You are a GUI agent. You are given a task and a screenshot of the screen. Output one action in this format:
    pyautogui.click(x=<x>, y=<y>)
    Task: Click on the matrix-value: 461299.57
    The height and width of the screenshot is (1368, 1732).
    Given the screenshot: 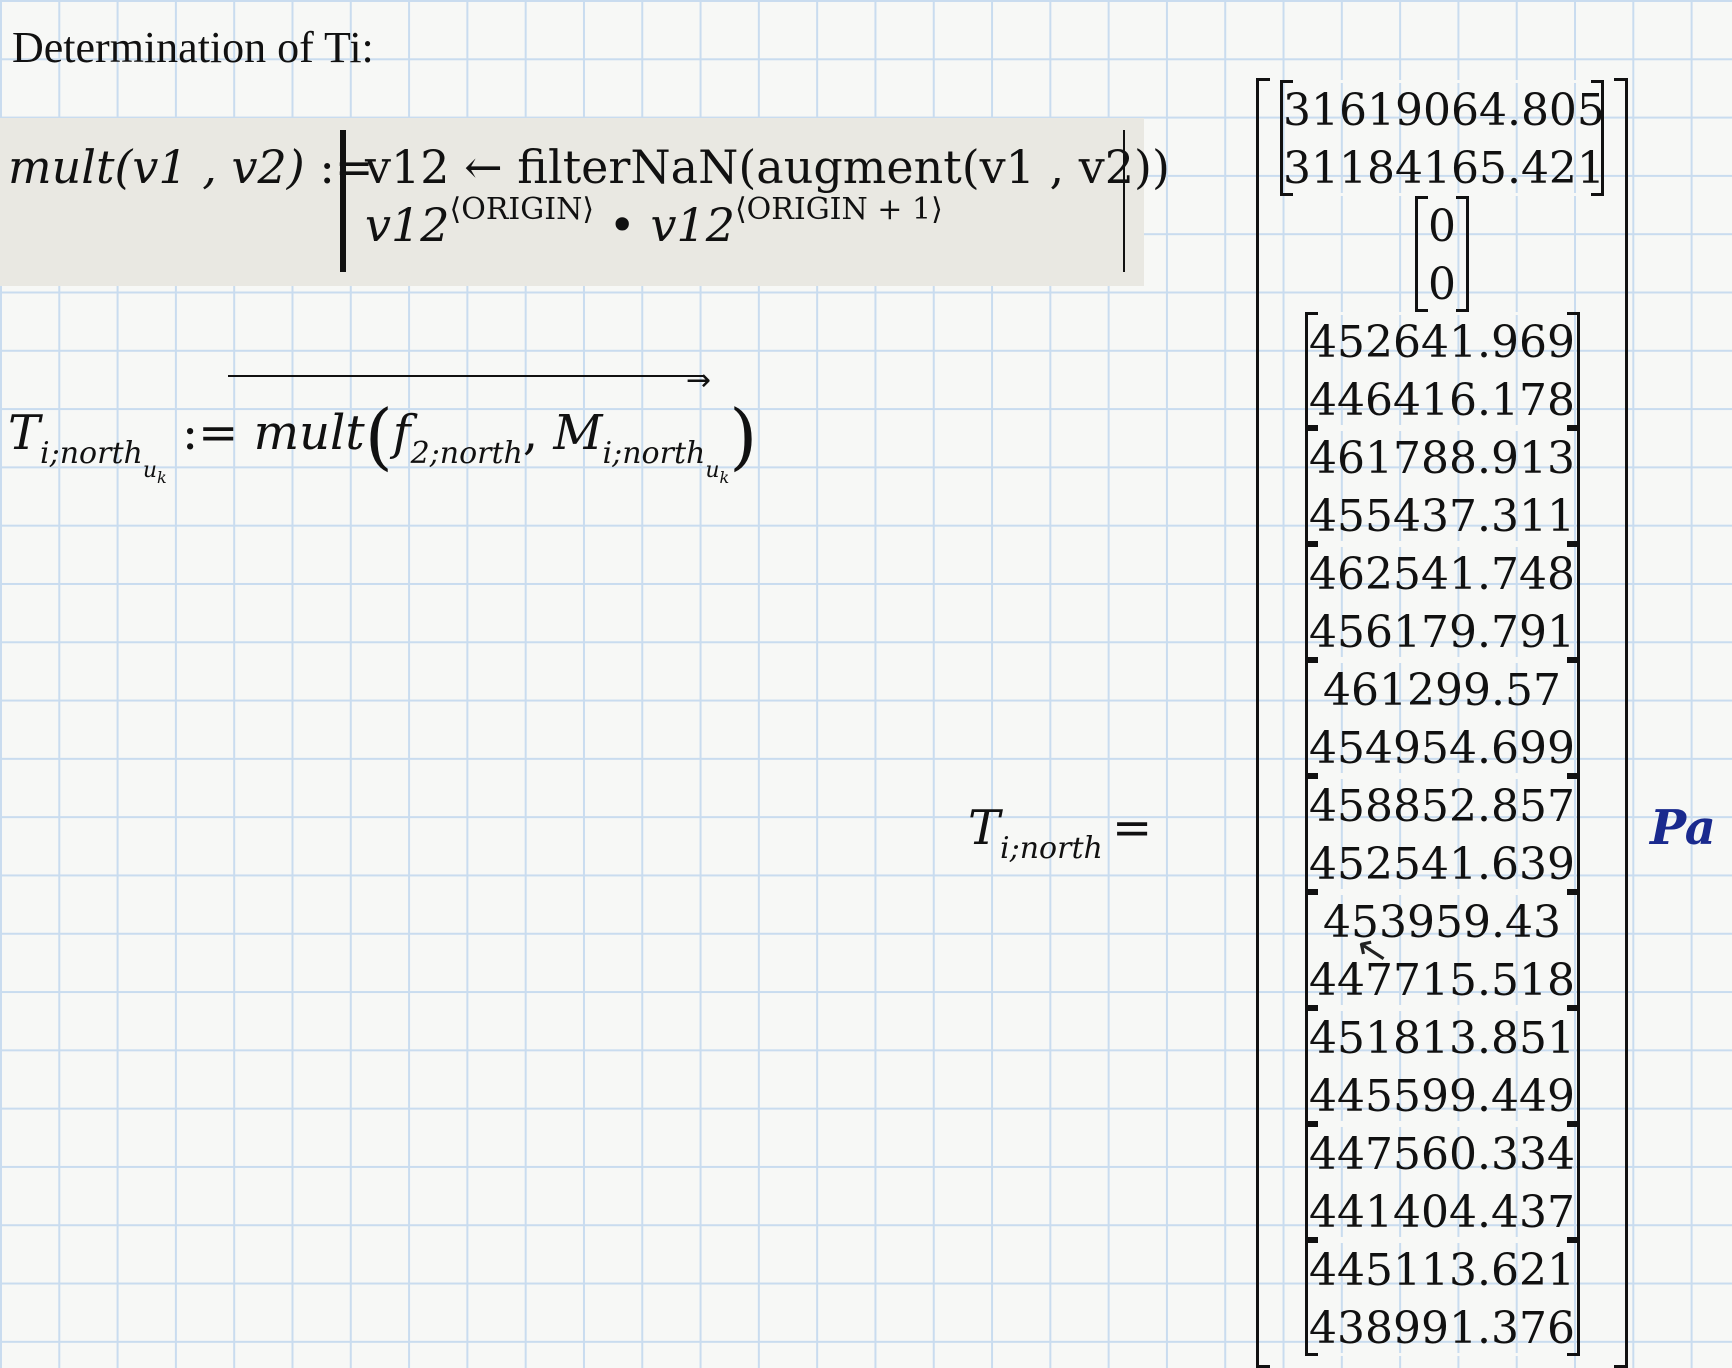 What is the action you would take?
    pyautogui.click(x=1442, y=690)
    